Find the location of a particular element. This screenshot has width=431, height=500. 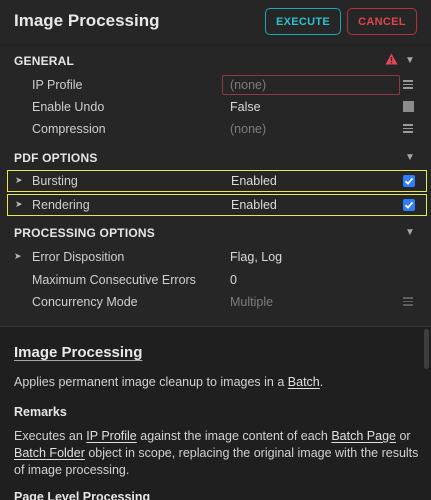

property-label: Enable Undo is located at coordinates (68, 107).